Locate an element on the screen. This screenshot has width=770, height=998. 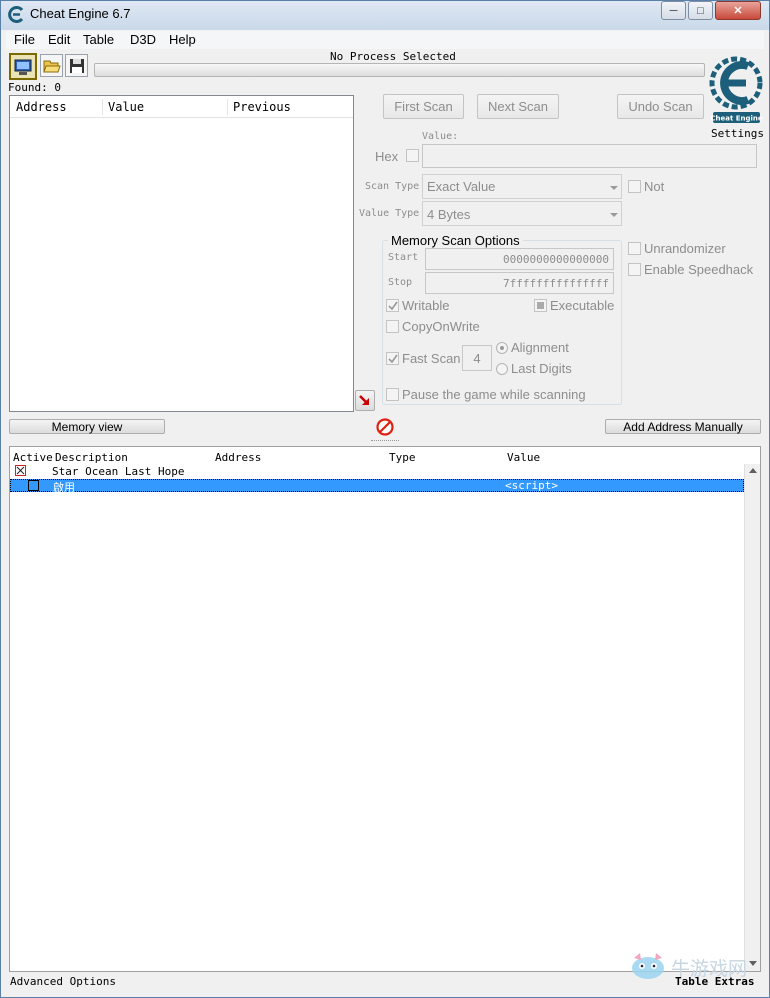
open-file-button is located at coordinates (51, 65).